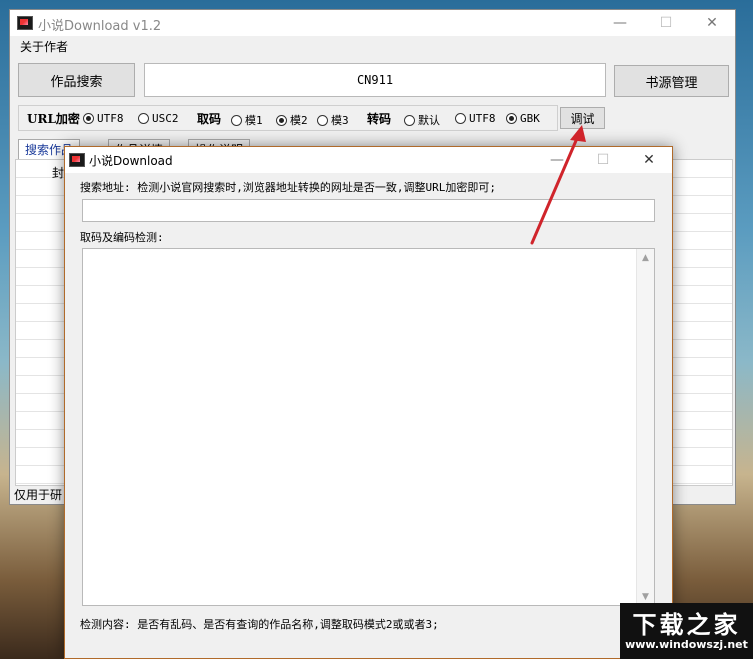  I want to click on arrow-shaft, so click(555, 189).